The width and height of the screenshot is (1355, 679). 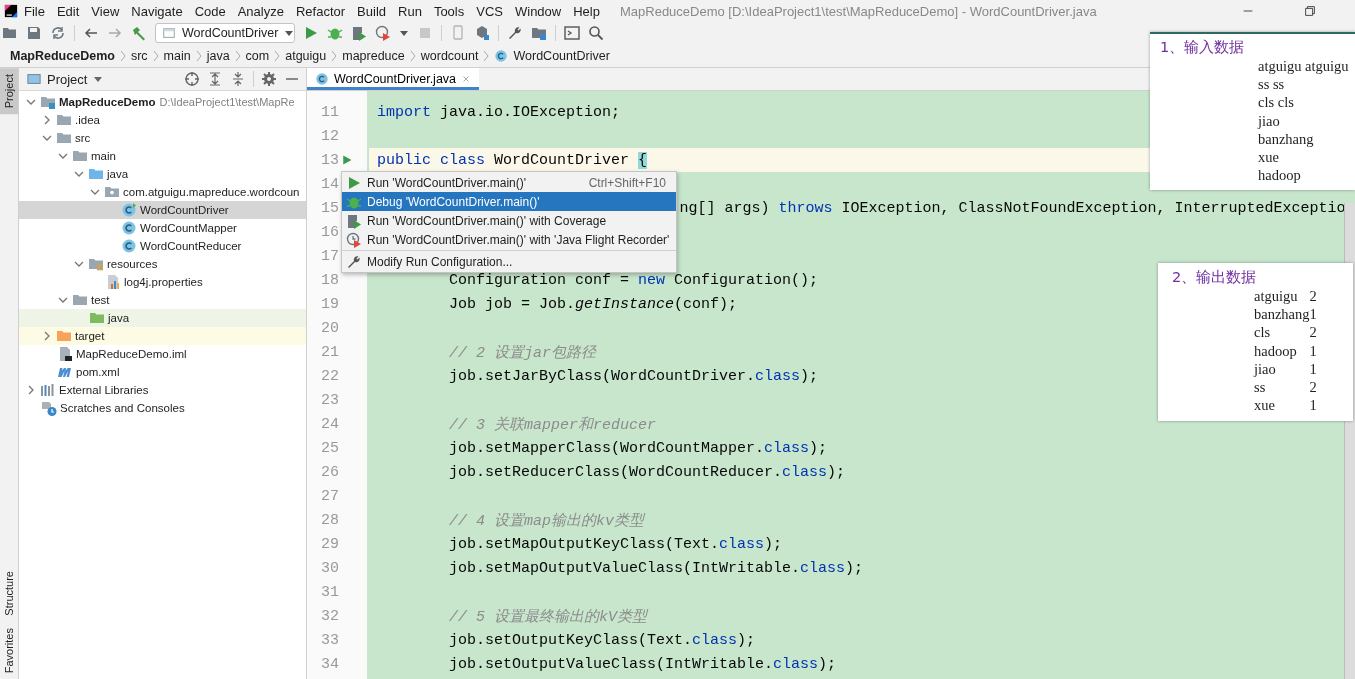 I want to click on code-line: ng[] args) throws IOException, ClassNotFoundException, InterruptedExceptio, so click(x=1012, y=208).